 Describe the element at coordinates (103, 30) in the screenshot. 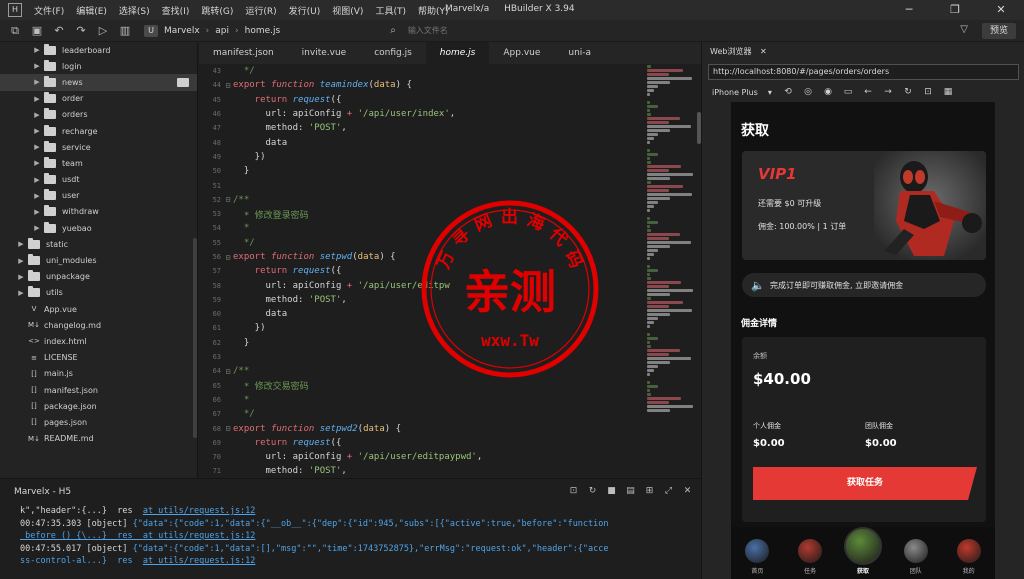

I see `run-icon: ▷` at that location.